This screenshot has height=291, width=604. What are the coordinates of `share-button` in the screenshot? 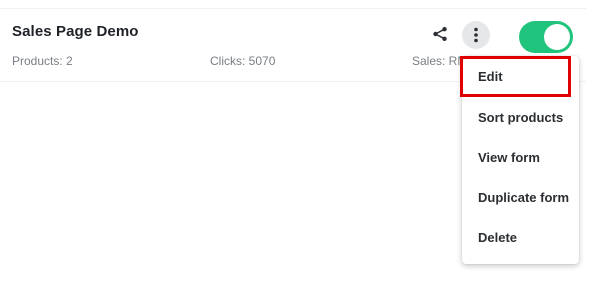 It's located at (440, 34).